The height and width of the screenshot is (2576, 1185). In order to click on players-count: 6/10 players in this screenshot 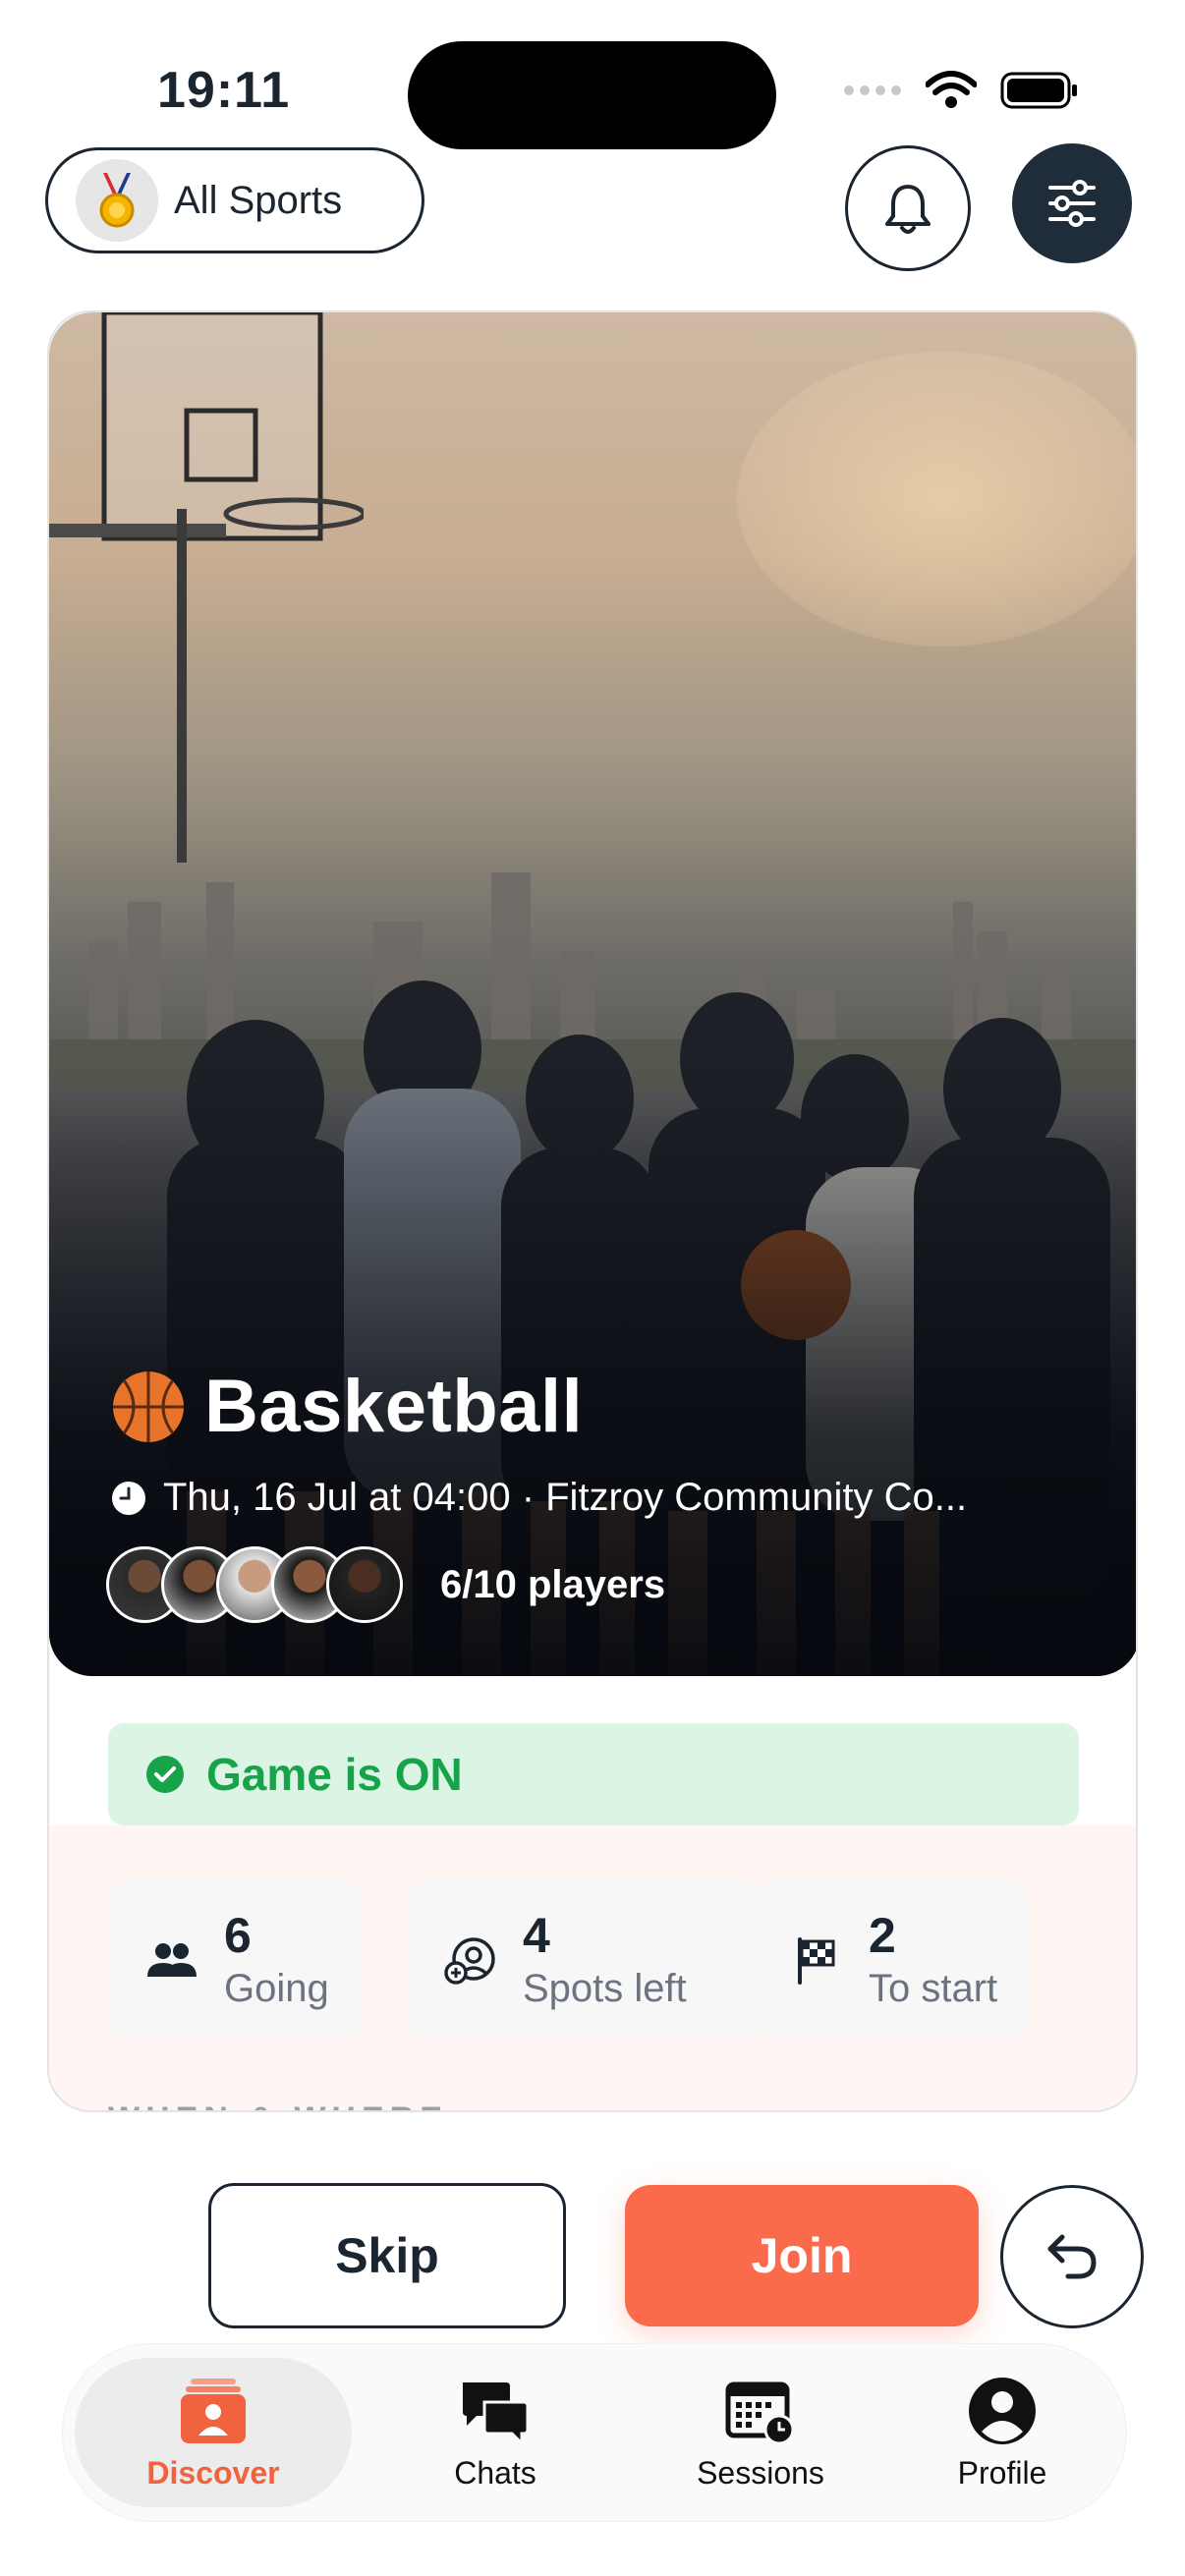, I will do `click(553, 1584)`.